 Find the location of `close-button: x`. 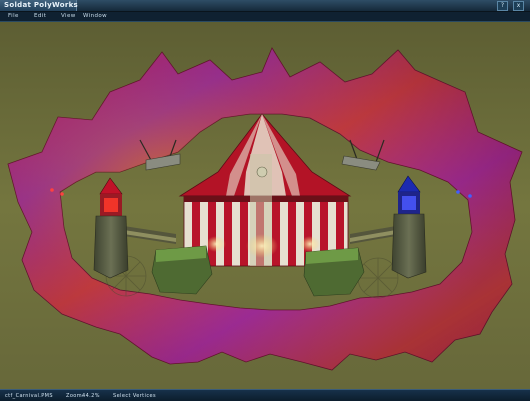

close-button: x is located at coordinates (518, 6).